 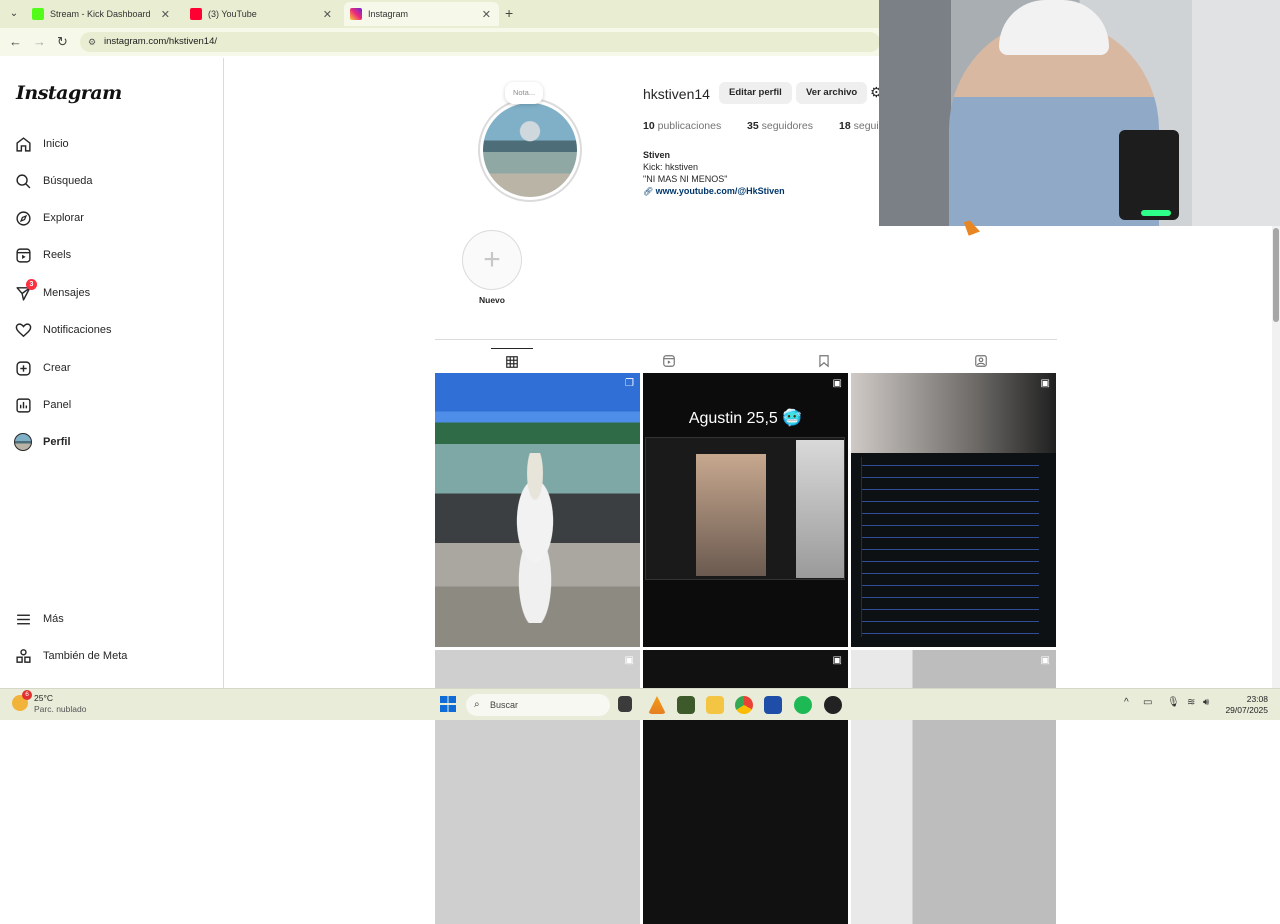 I want to click on profile-photo, so click(x=530, y=150).